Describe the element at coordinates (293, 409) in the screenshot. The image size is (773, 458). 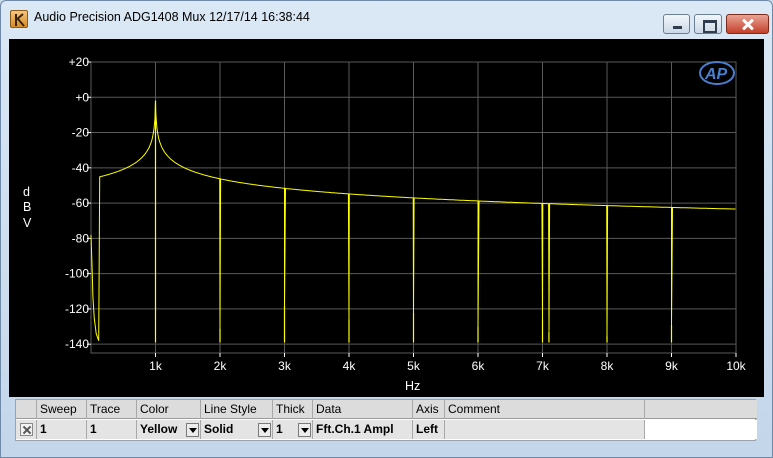
I see `header-cell: Thick` at that location.